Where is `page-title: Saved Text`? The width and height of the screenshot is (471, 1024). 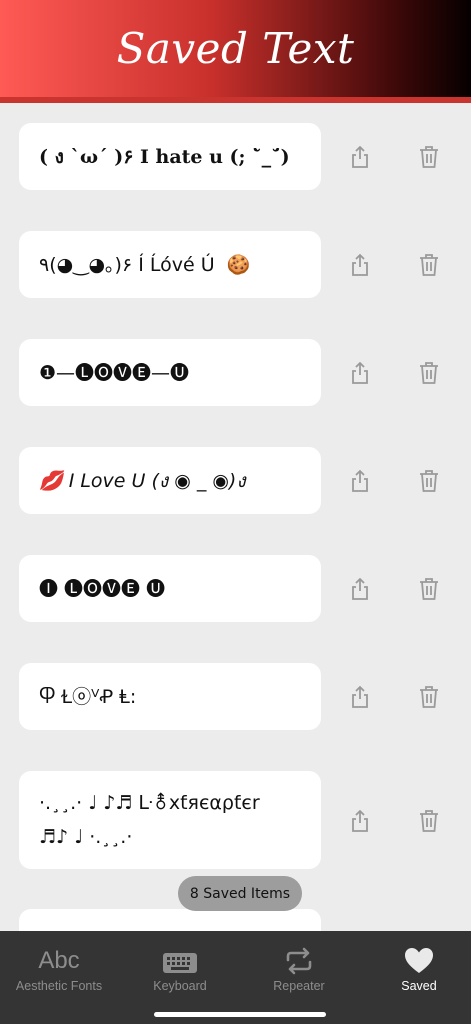
page-title: Saved Text is located at coordinates (235, 48).